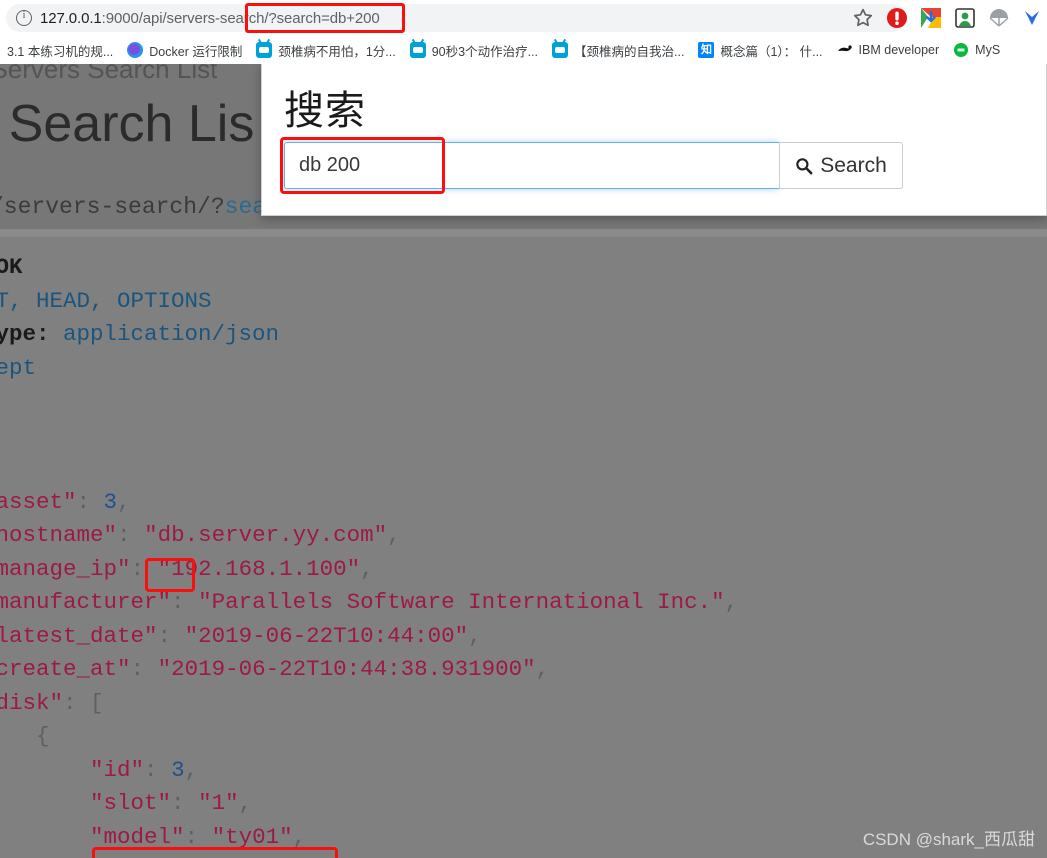 This screenshot has width=1047, height=858. What do you see at coordinates (999, 18) in the screenshot?
I see `parachute-icon` at bounding box center [999, 18].